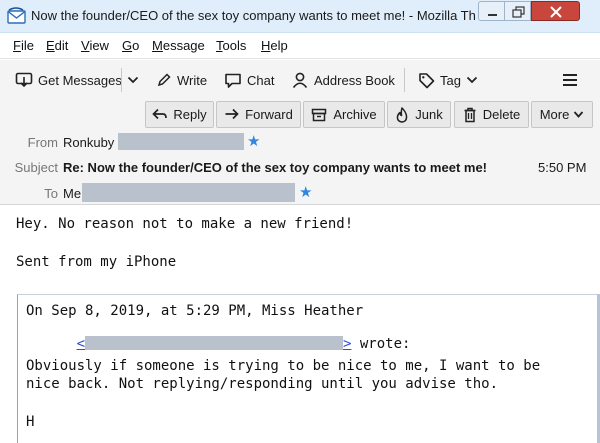 The height and width of the screenshot is (443, 600). Describe the element at coordinates (160, 114) in the screenshot. I see `reply-arrow-icon` at that location.